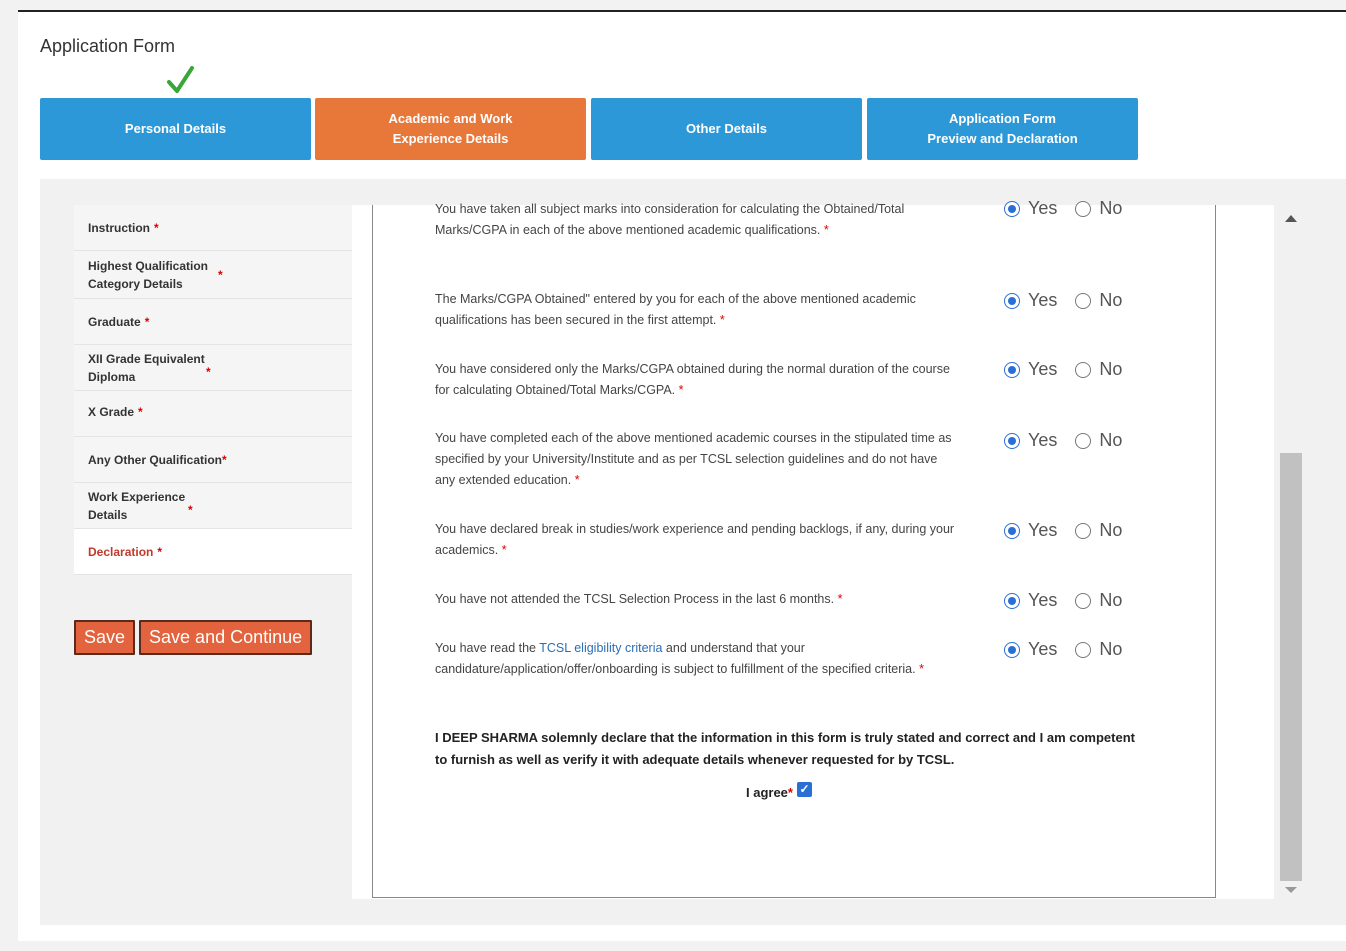 Image resolution: width=1346 pixels, height=951 pixels. Describe the element at coordinates (1063, 440) in the screenshot. I see `question-4-answer: Yes No` at that location.